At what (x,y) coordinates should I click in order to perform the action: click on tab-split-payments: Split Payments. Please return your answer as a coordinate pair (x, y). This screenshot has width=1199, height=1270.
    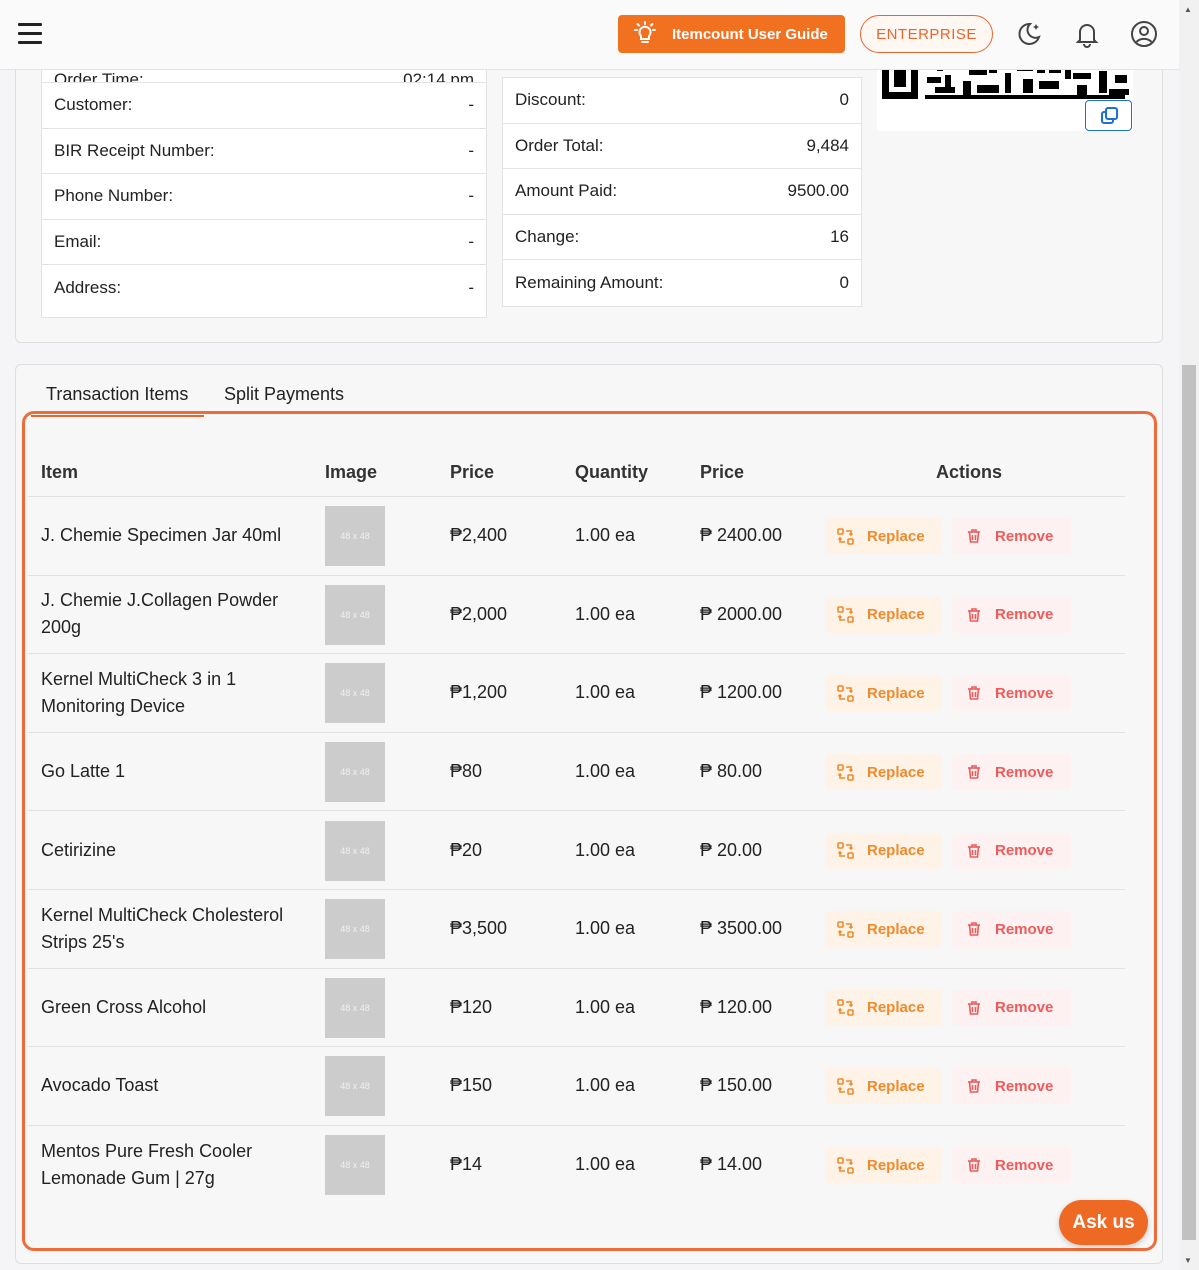
    Looking at the image, I should click on (284, 394).